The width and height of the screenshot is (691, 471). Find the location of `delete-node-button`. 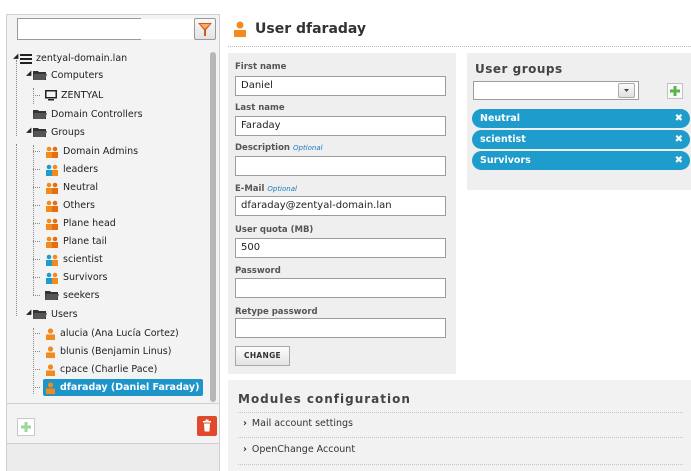

delete-node-button is located at coordinates (207, 426).